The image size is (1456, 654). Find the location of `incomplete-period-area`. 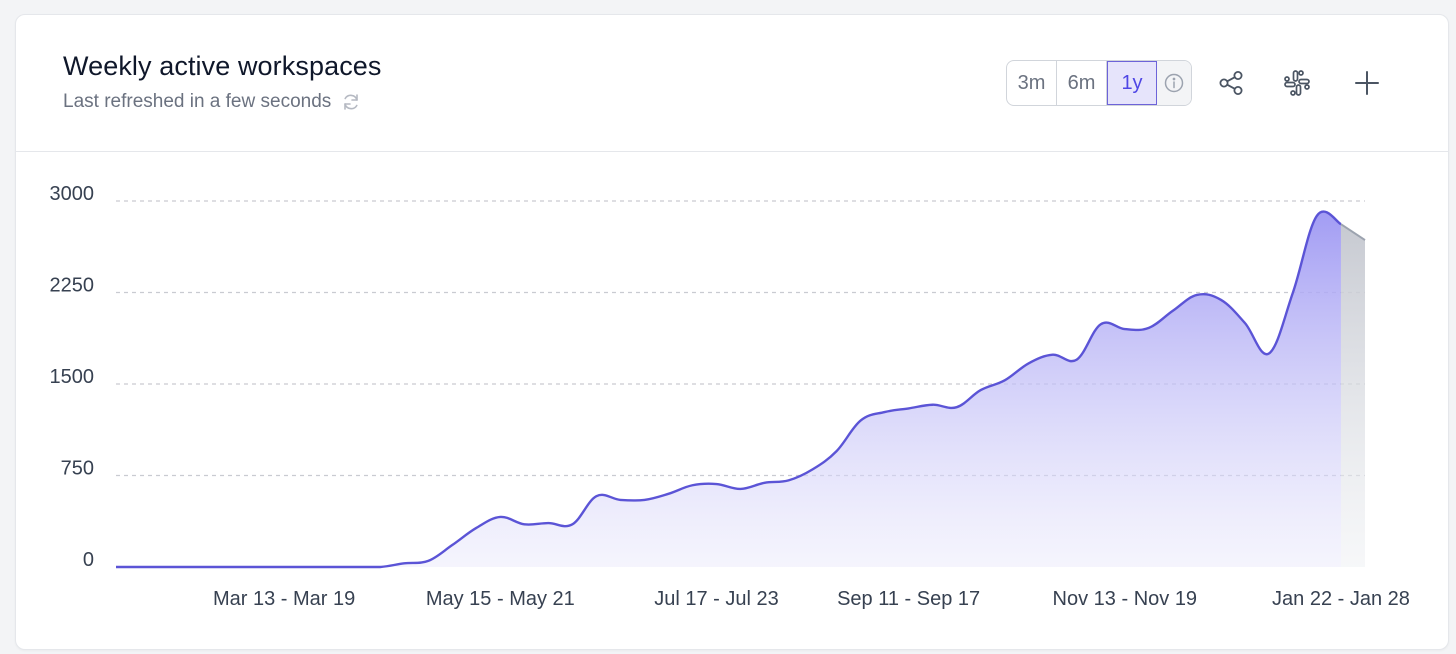

incomplete-period-area is located at coordinates (1352, 395).